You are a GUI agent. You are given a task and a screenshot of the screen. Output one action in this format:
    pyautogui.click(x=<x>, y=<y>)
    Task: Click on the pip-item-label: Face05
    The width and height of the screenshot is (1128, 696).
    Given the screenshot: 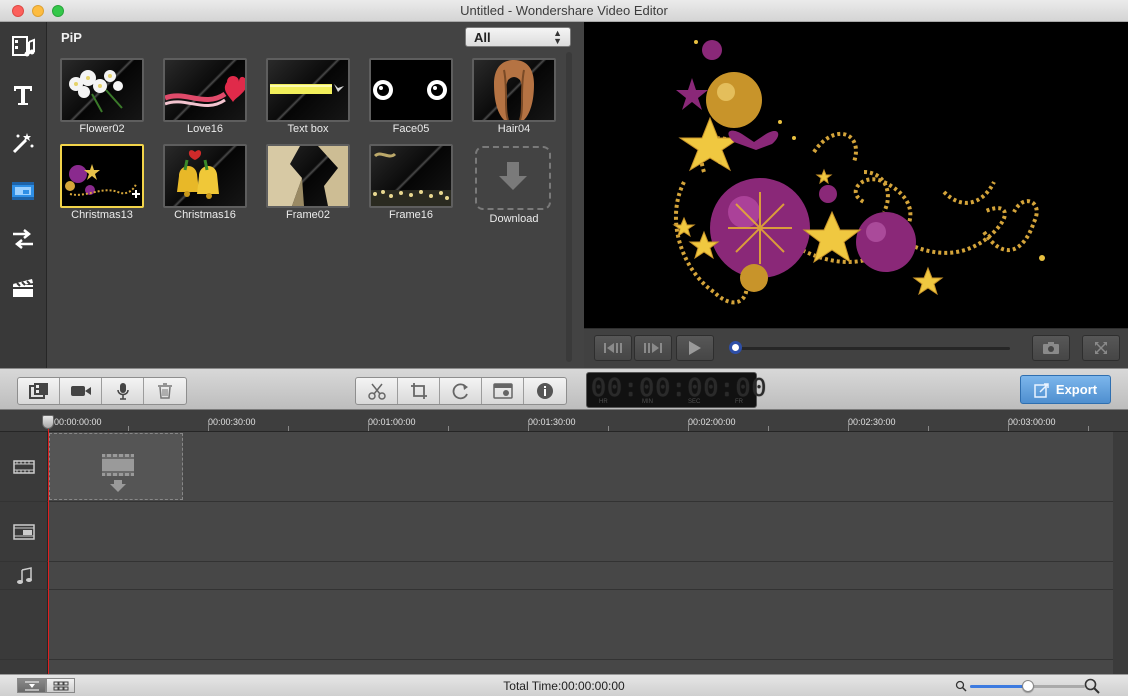 What is the action you would take?
    pyautogui.click(x=411, y=129)
    